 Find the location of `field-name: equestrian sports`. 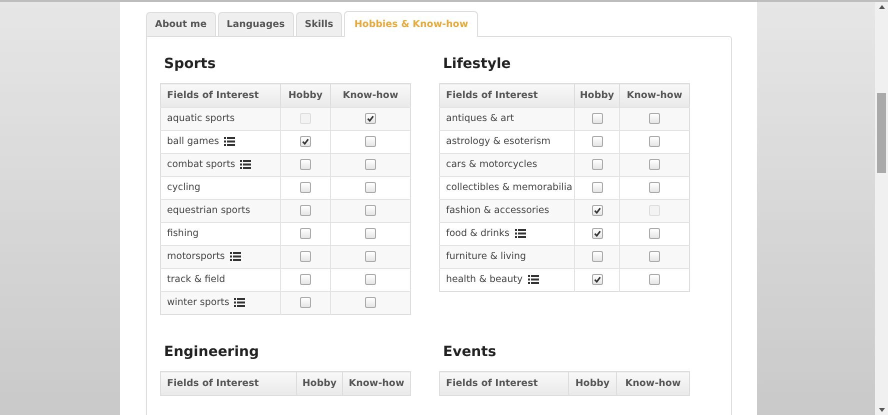

field-name: equestrian sports is located at coordinates (208, 210).